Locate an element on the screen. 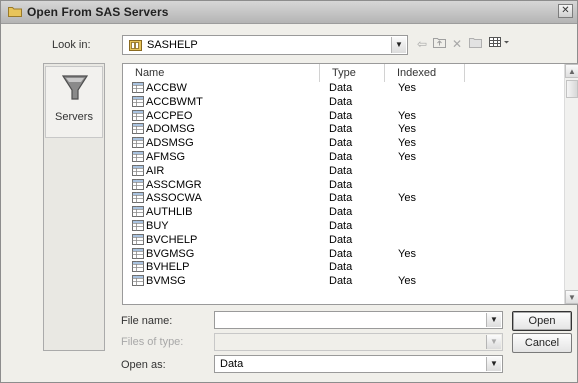  file-name: ACCPEO is located at coordinates (169, 115).